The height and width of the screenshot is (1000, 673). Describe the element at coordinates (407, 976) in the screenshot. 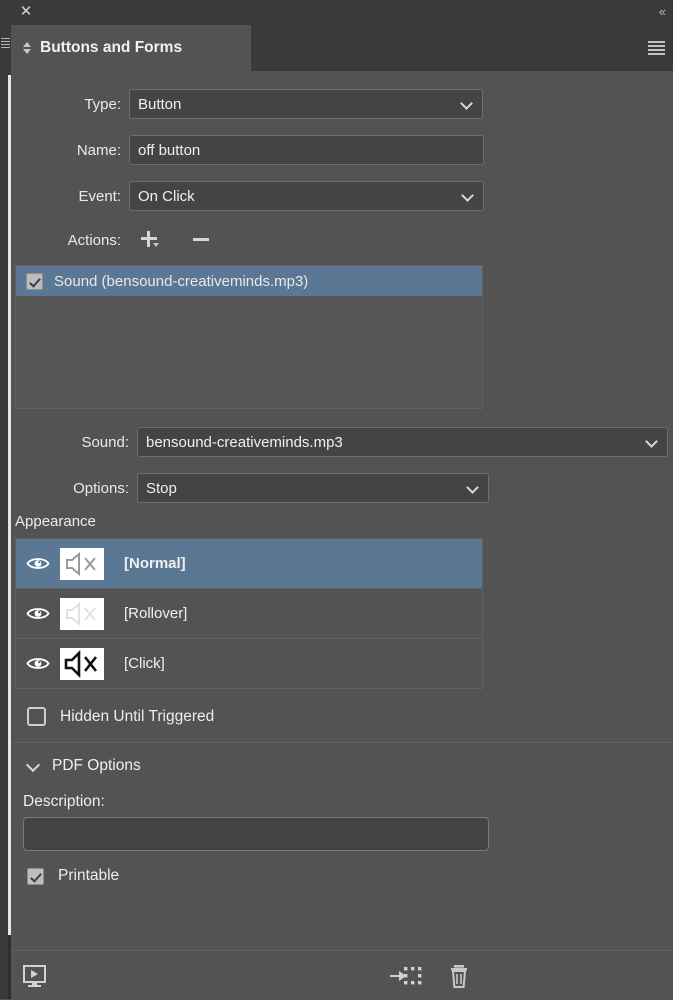

I see `convert-to-object-icon` at that location.